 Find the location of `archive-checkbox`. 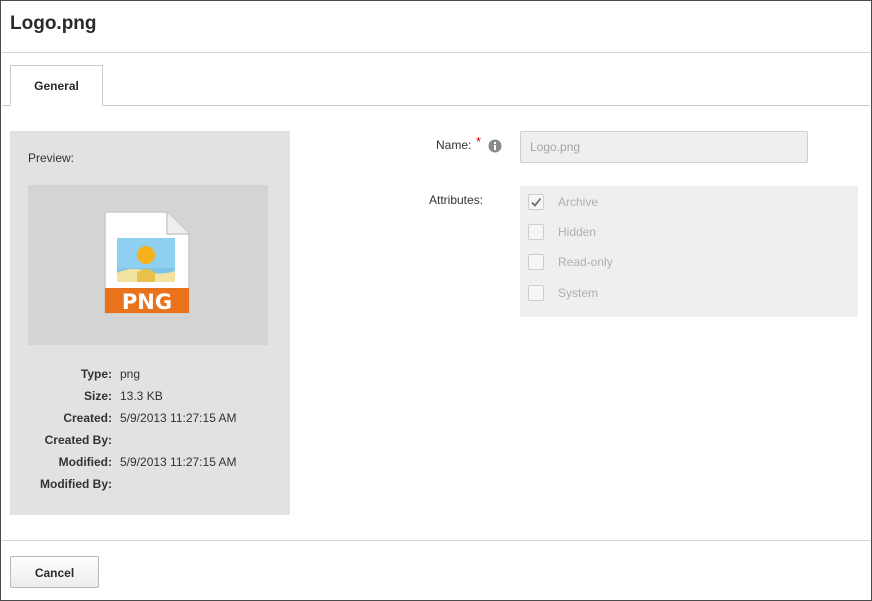

archive-checkbox is located at coordinates (536, 202).